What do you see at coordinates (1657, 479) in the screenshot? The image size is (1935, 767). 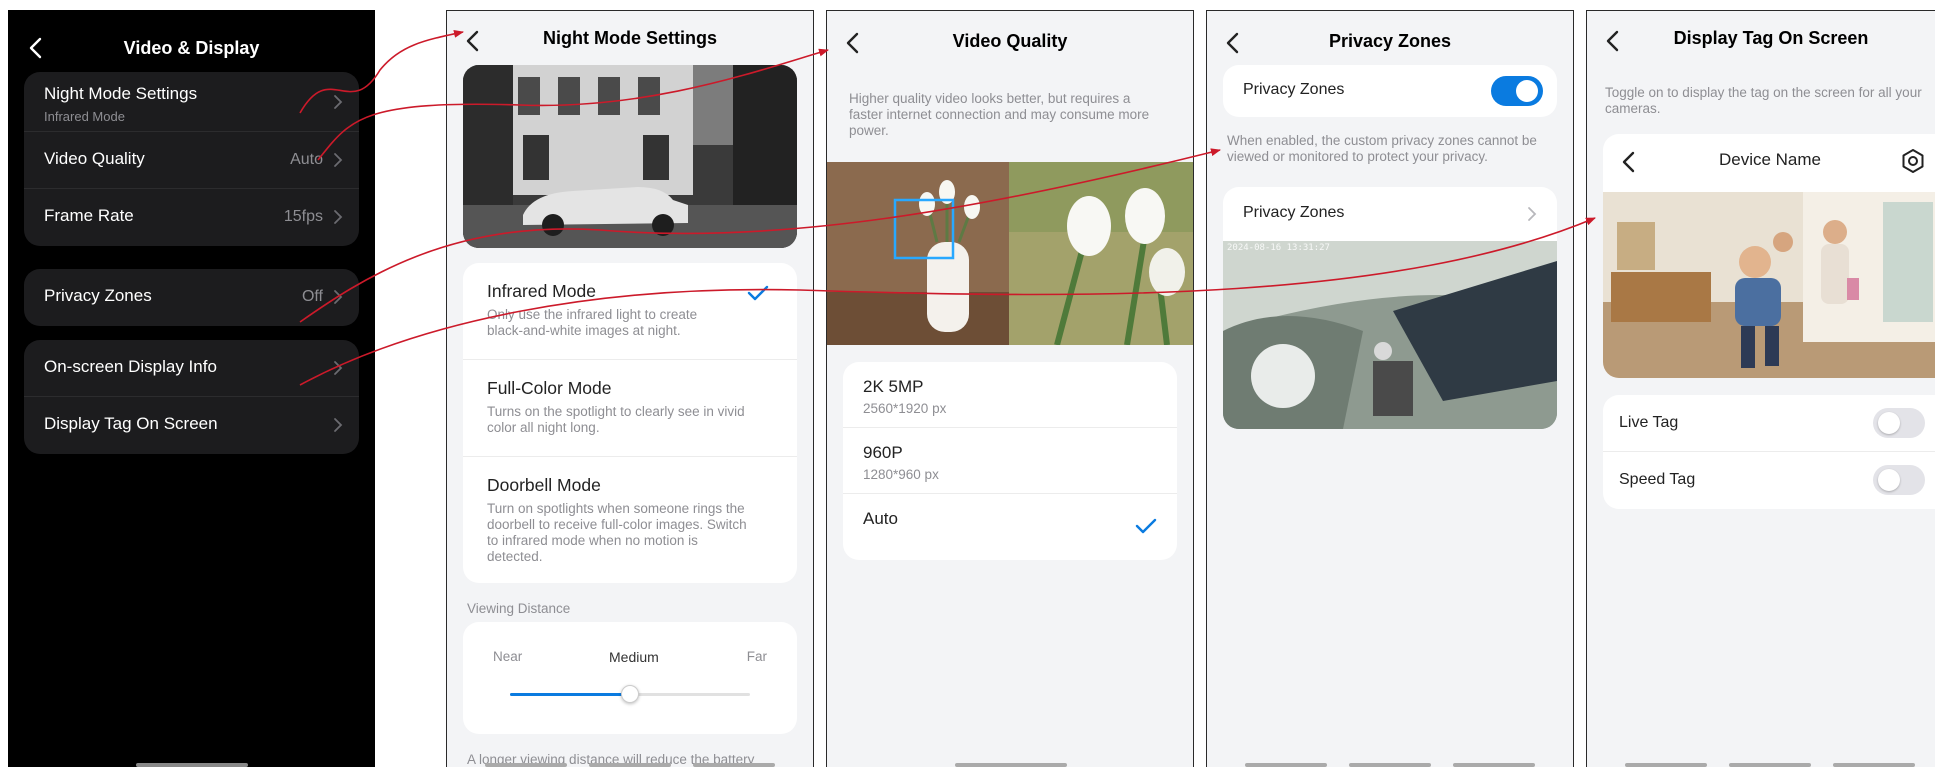 I see `tag-name: Speed Tag` at bounding box center [1657, 479].